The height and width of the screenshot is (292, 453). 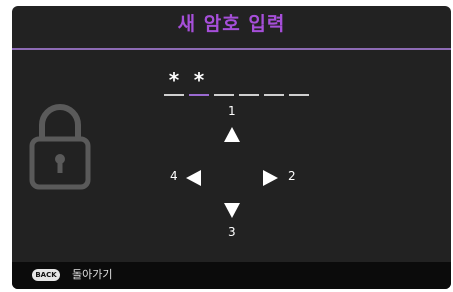 What do you see at coordinates (232, 210) in the screenshot?
I see `arrow-down-icon` at bounding box center [232, 210].